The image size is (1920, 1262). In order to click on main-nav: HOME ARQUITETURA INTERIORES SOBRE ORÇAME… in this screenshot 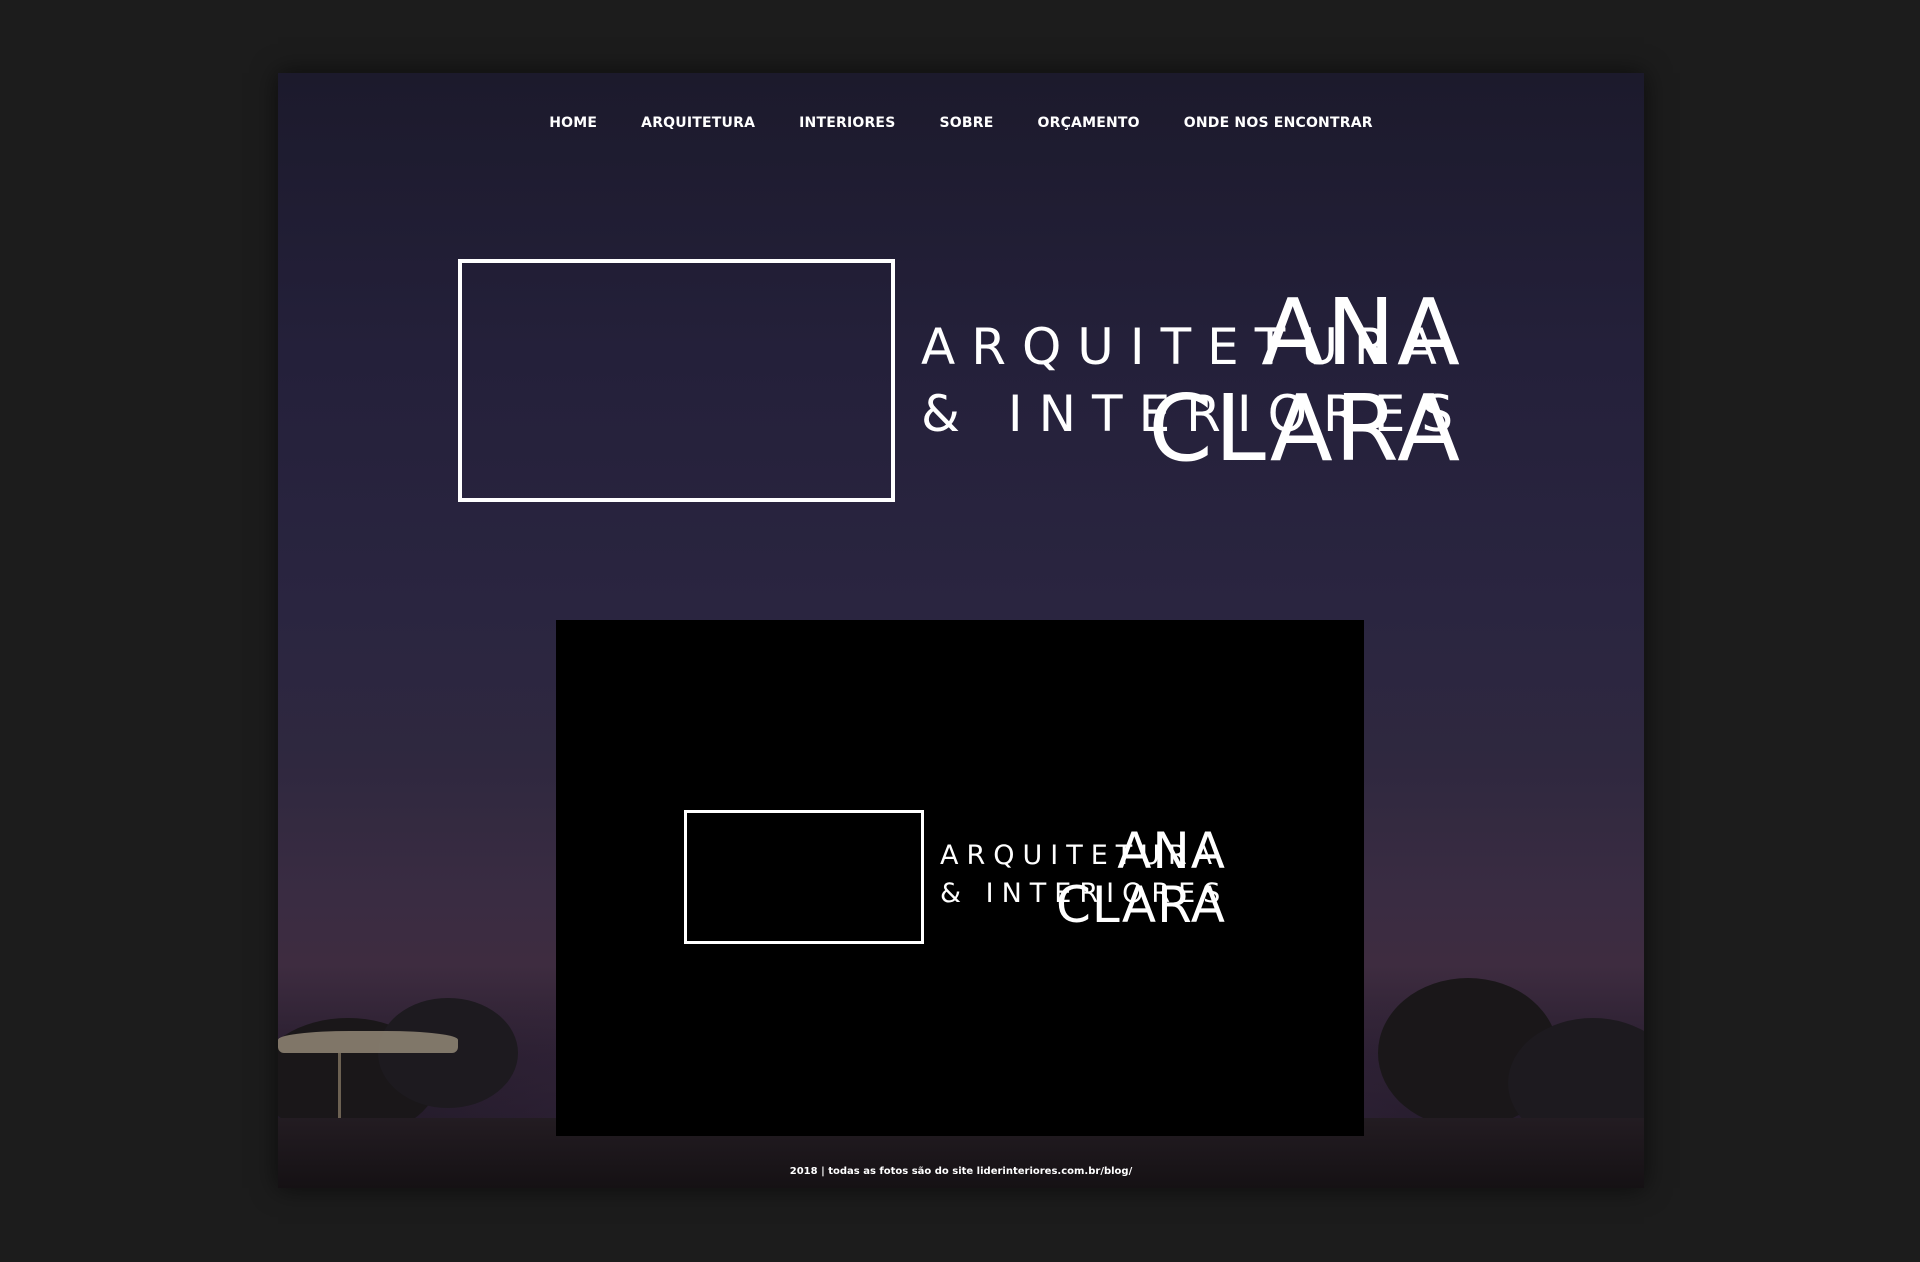, I will do `click(961, 123)`.